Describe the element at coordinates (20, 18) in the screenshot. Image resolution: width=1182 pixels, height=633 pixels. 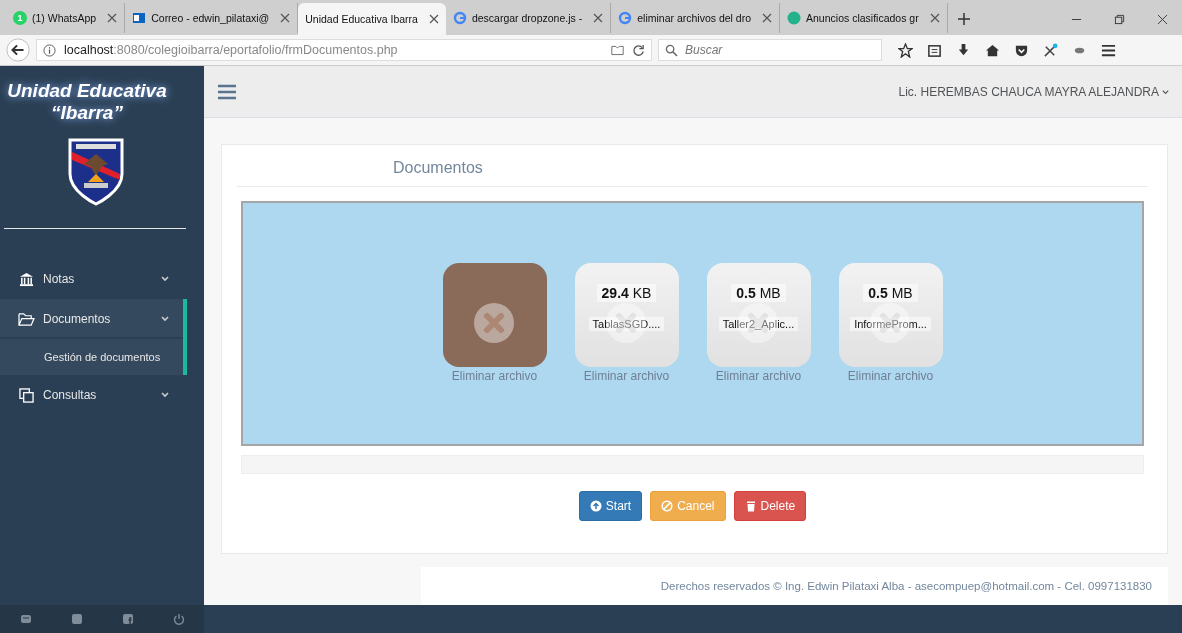
I see `chat-icon: 1` at that location.